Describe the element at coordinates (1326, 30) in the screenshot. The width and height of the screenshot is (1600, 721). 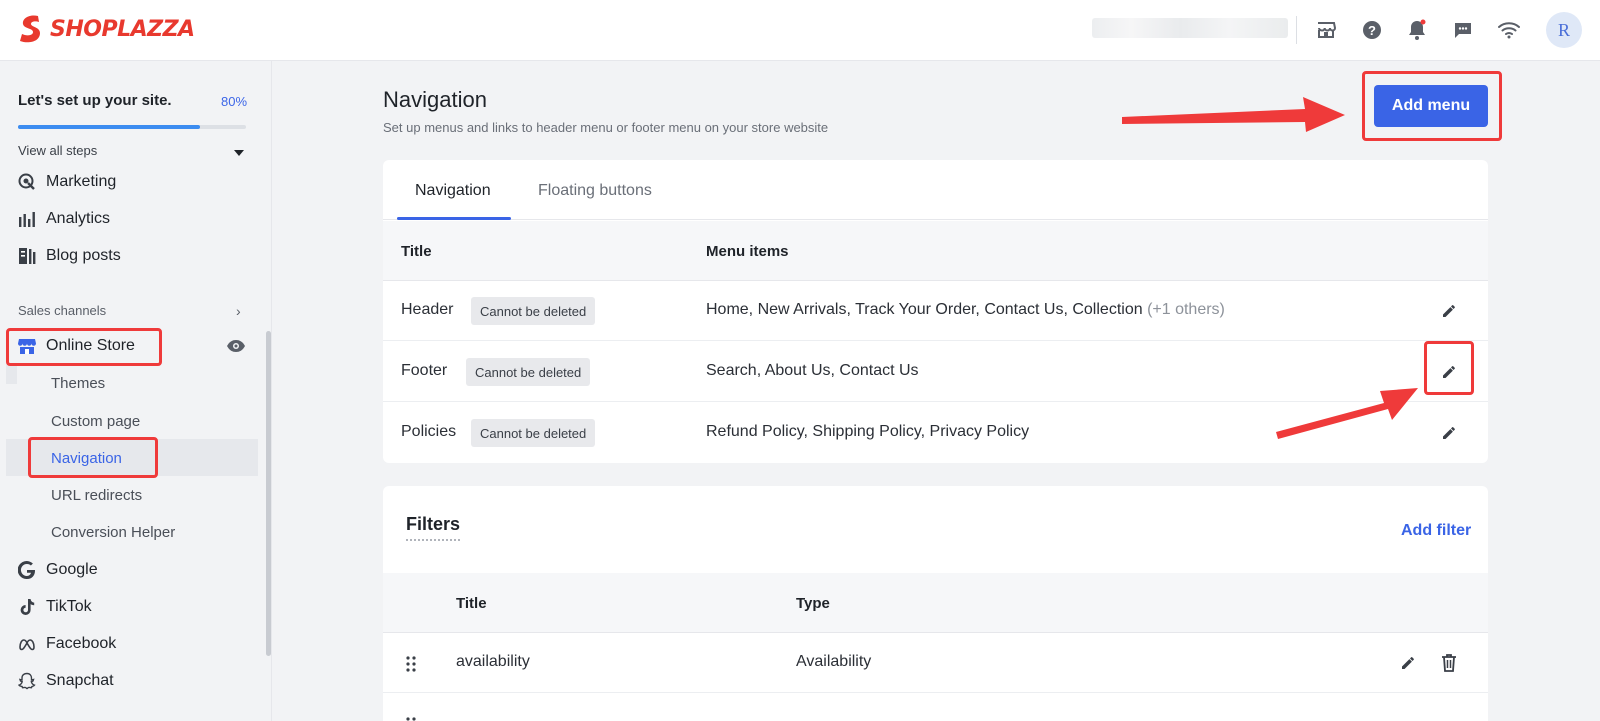
I see `store-icon` at that location.